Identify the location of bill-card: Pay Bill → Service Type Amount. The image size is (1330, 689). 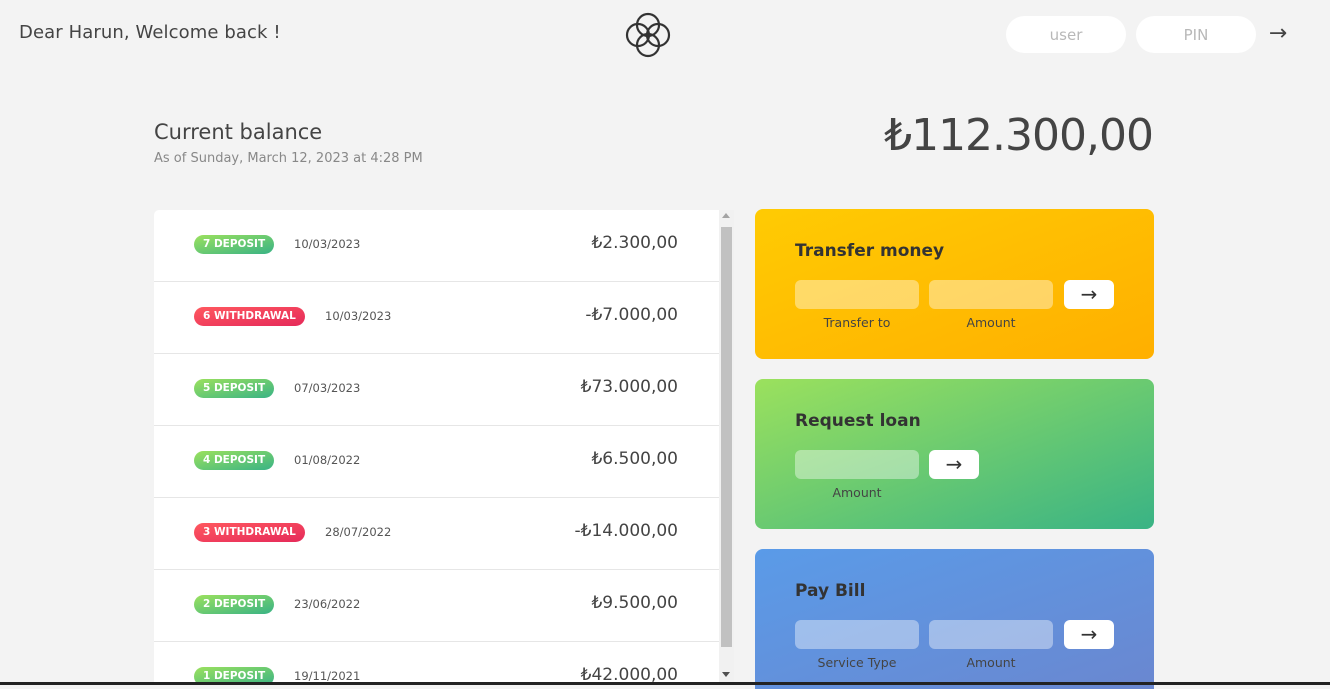
(954, 619).